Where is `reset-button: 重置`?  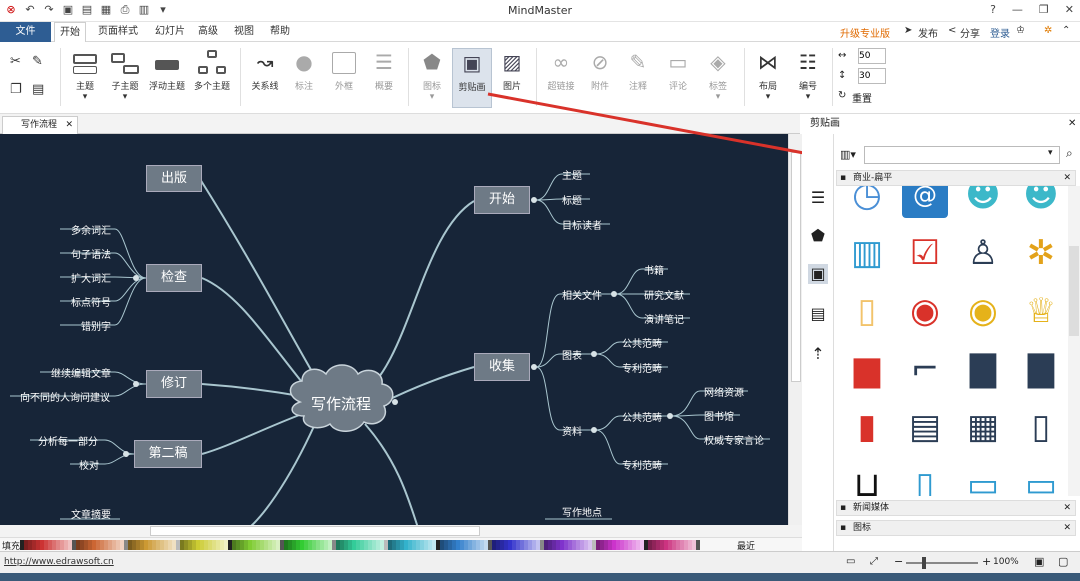
reset-button: 重置 is located at coordinates (862, 97).